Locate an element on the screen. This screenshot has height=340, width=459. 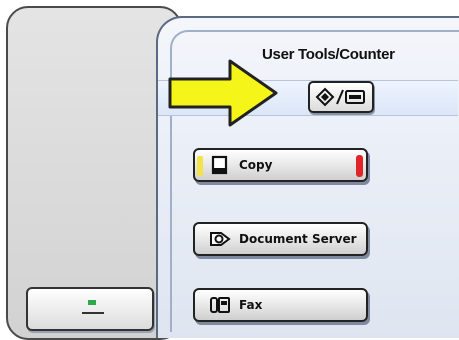
user-tools-counter-button is located at coordinates (341, 97).